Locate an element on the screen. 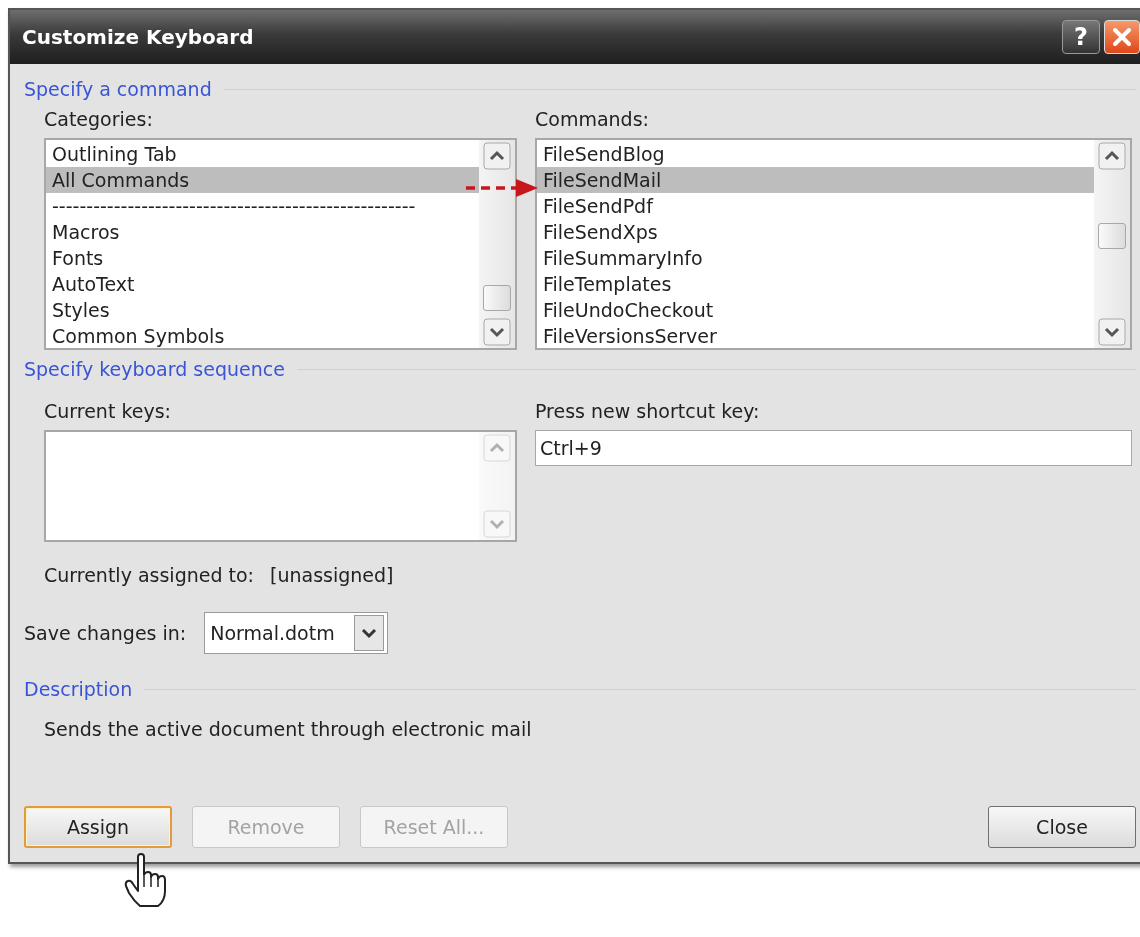  field-label: Save changes in: is located at coordinates (105, 633).